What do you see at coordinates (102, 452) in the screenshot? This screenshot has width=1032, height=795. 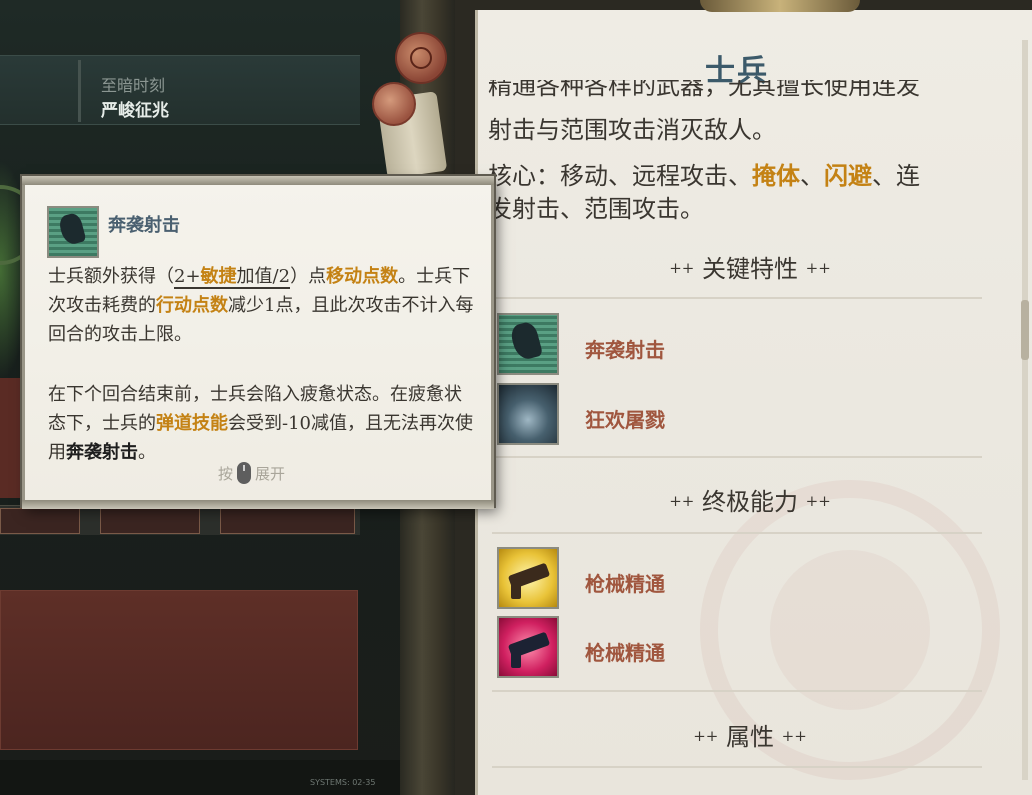 I see `tt-charge-shot-ref: 奔袭射击` at bounding box center [102, 452].